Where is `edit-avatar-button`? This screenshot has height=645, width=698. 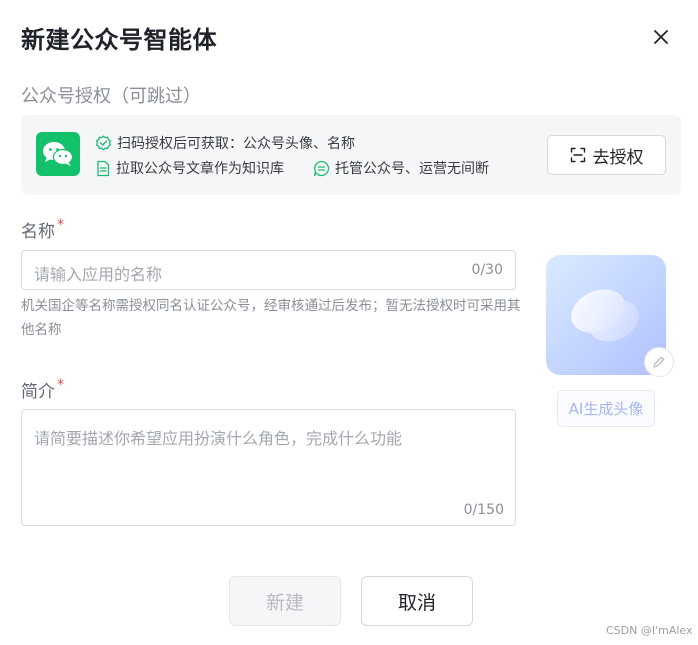
edit-avatar-button is located at coordinates (659, 362).